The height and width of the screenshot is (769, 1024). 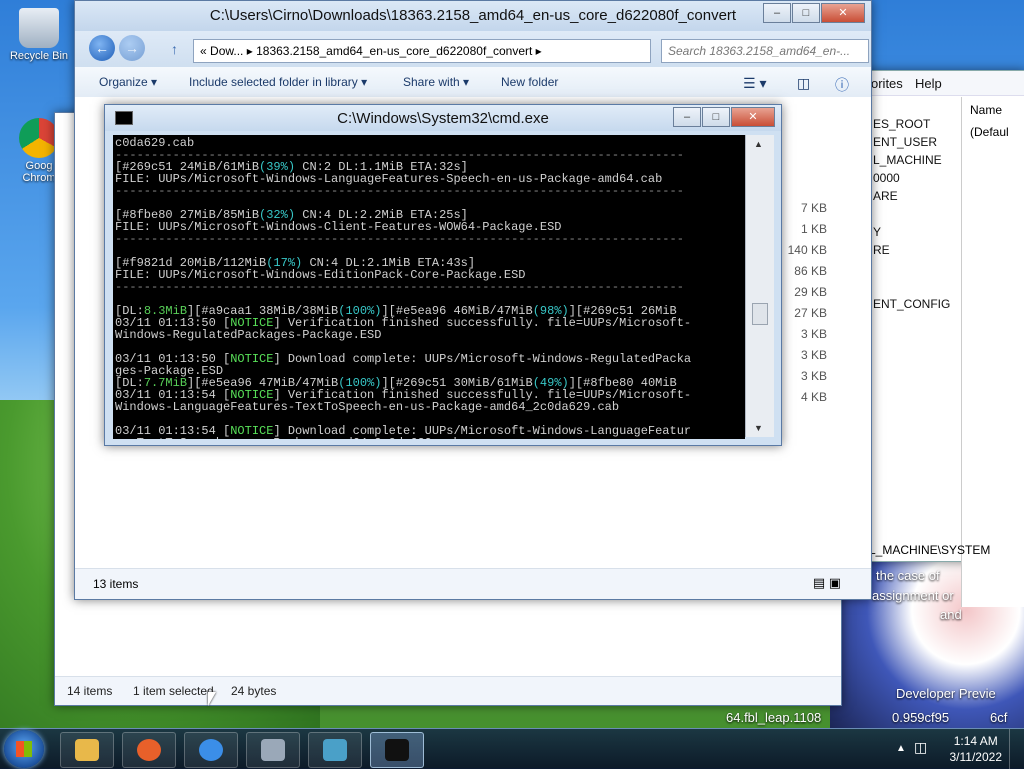 I want to click on new-folder-button: New folder, so click(x=529, y=82).